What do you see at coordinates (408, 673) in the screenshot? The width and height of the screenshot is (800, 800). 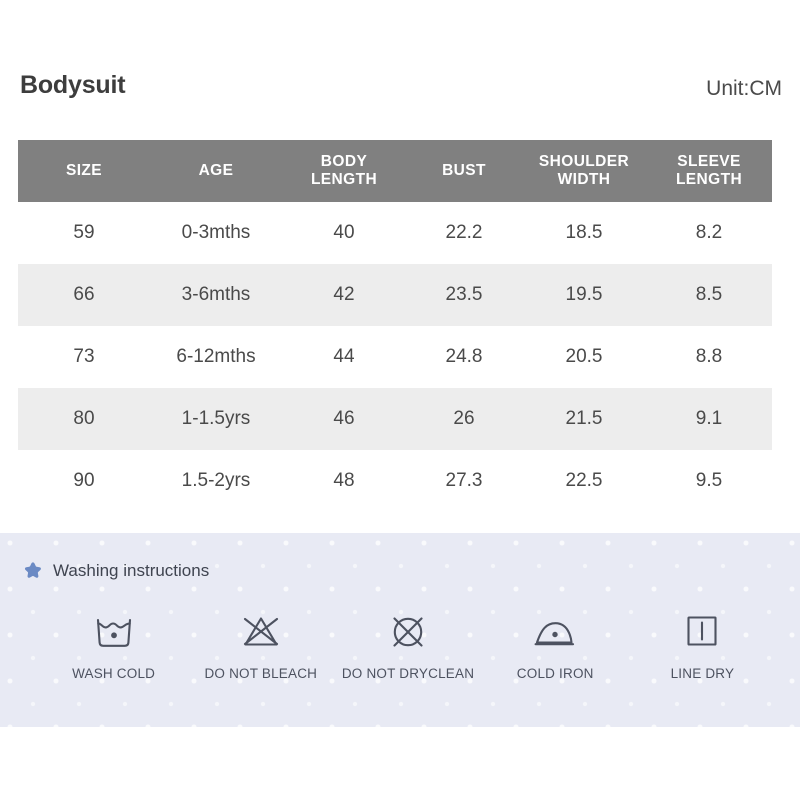 I see `care-label-do-not-dryclean: DO NOT DRYCLEAN` at bounding box center [408, 673].